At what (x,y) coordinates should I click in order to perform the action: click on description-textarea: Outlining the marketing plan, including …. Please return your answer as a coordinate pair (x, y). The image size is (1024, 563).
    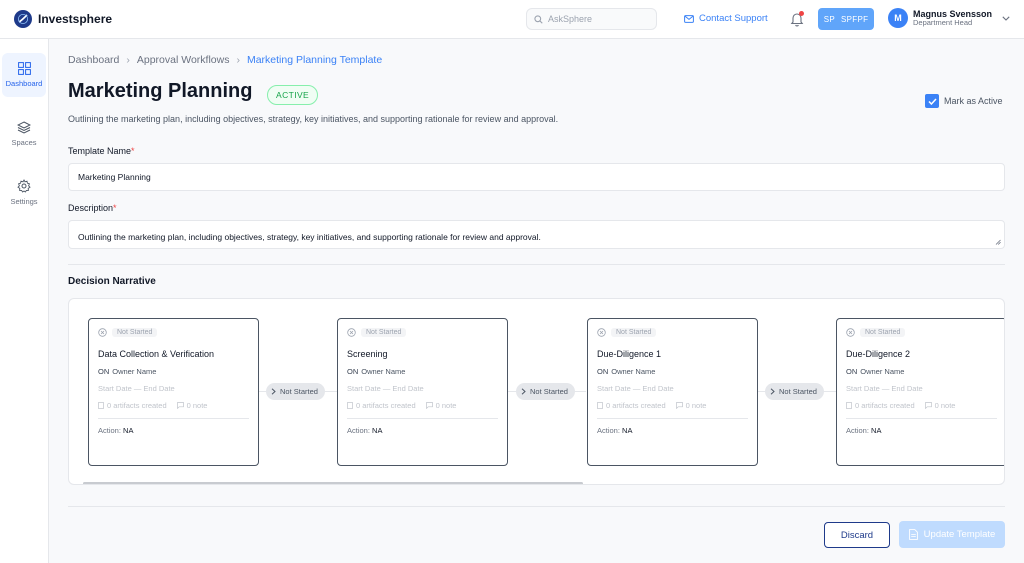
    Looking at the image, I should click on (536, 237).